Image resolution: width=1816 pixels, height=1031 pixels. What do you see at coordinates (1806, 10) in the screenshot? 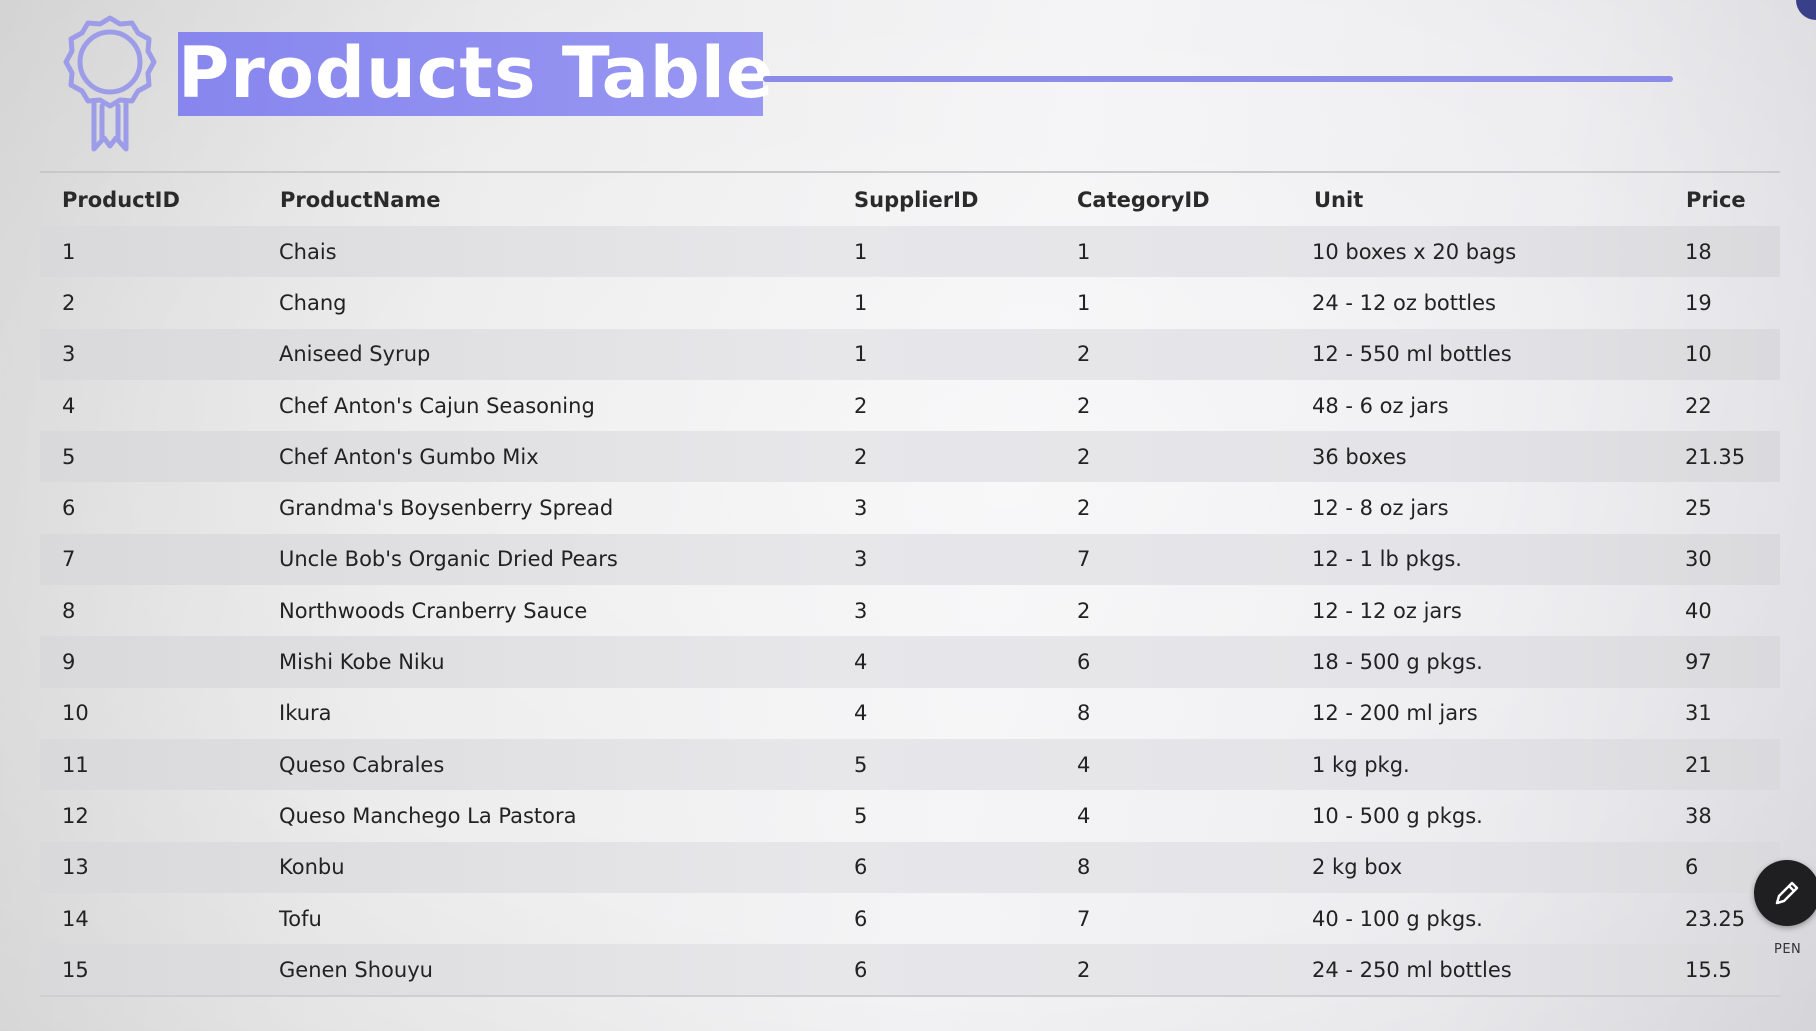
I see `corner-indicator` at bounding box center [1806, 10].